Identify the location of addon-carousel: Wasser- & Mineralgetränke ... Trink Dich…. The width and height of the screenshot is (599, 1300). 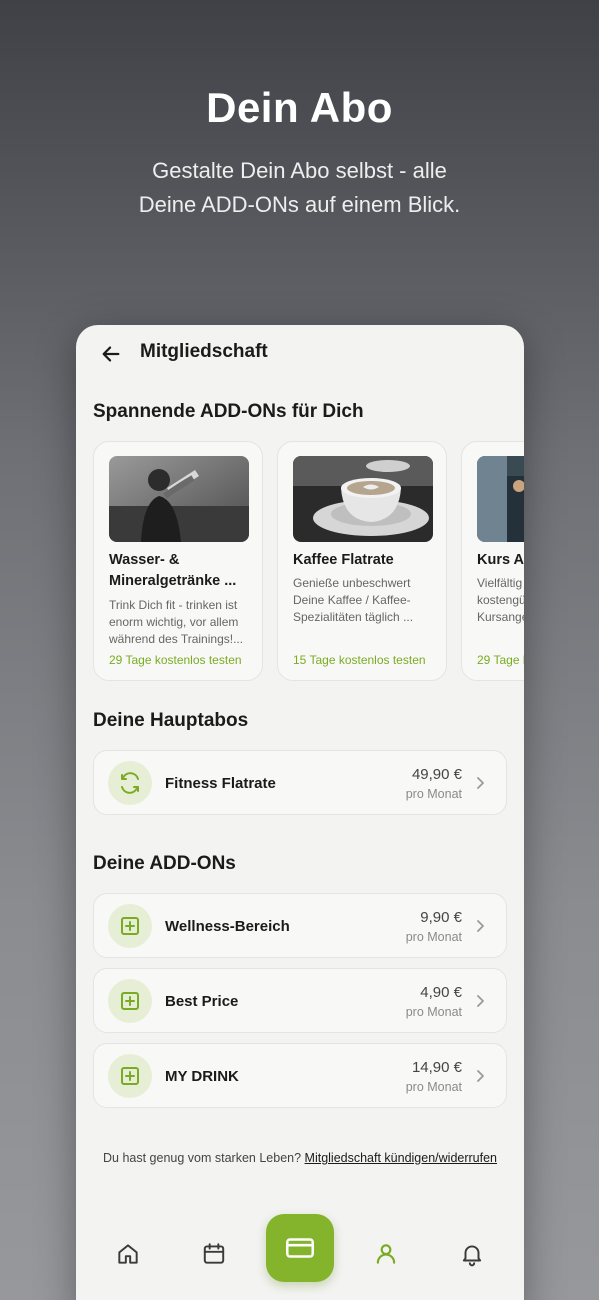
(308, 561).